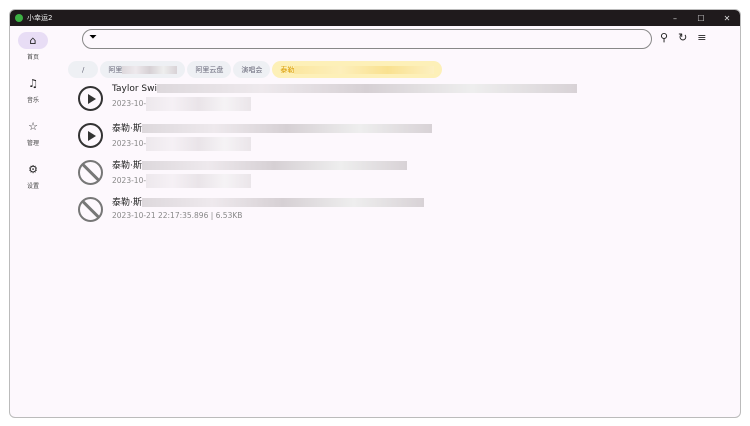 The width and height of the screenshot is (750, 426). I want to click on breadcrumb: / 阿里 阿里云盘 演唱会 泰勒, so click(255, 69).